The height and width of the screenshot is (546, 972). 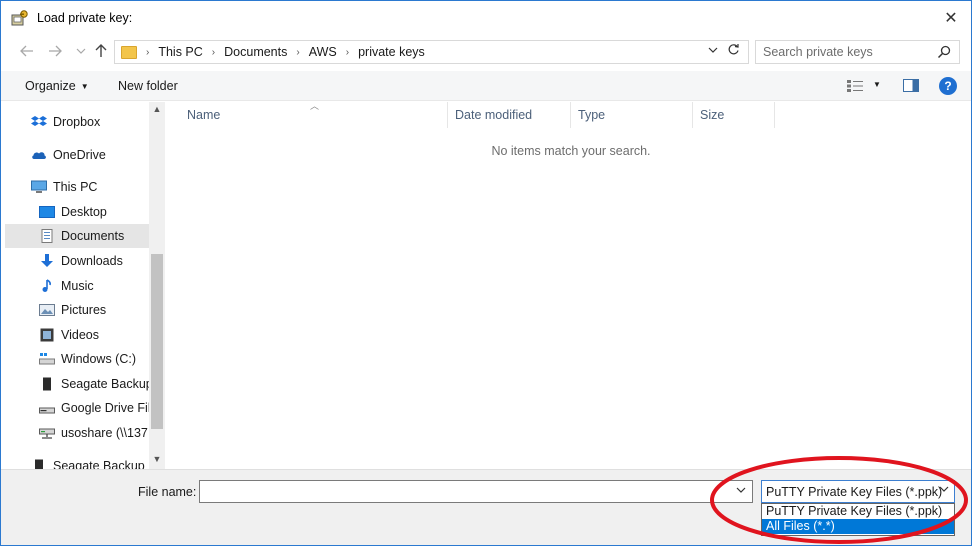 I want to click on organize-button: Organize ▼, so click(x=57, y=86).